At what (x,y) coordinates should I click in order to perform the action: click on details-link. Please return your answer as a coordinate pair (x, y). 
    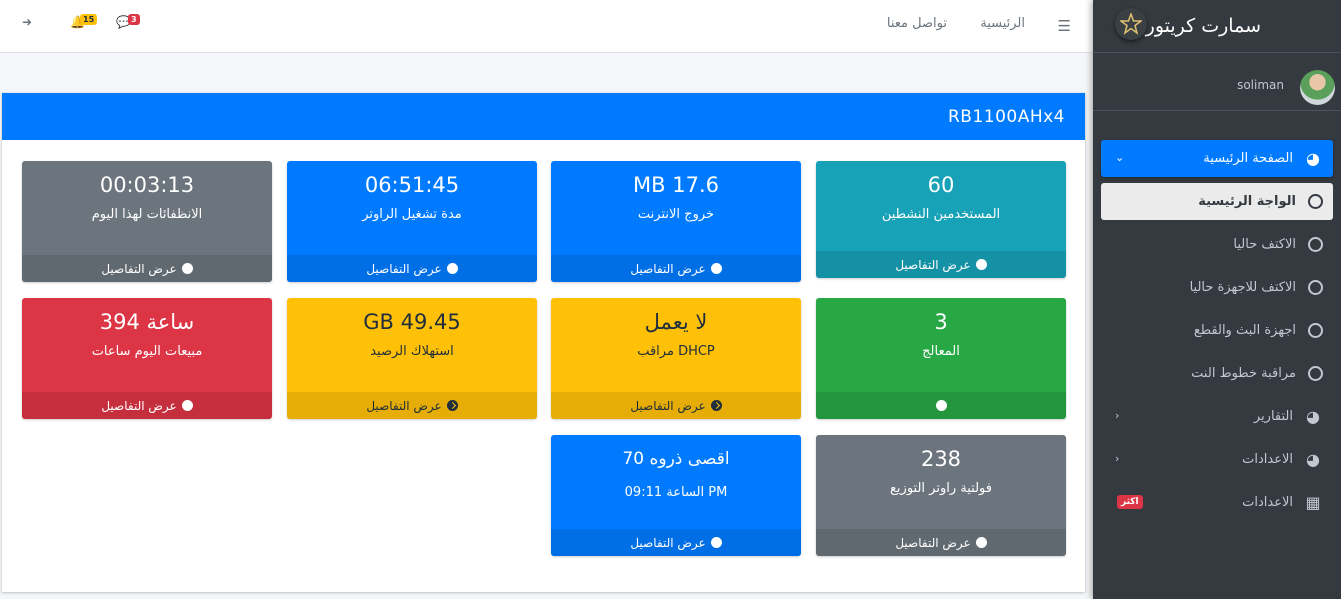
    Looking at the image, I should click on (941, 405).